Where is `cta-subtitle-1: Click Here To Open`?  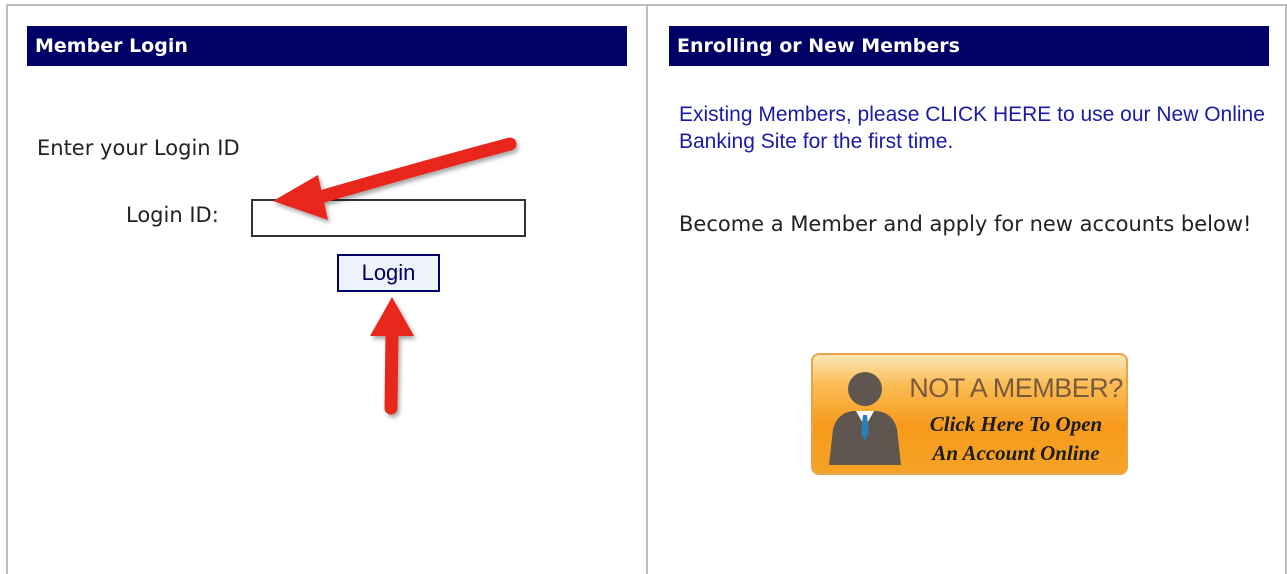
cta-subtitle-1: Click Here To Open is located at coordinates (1016, 424).